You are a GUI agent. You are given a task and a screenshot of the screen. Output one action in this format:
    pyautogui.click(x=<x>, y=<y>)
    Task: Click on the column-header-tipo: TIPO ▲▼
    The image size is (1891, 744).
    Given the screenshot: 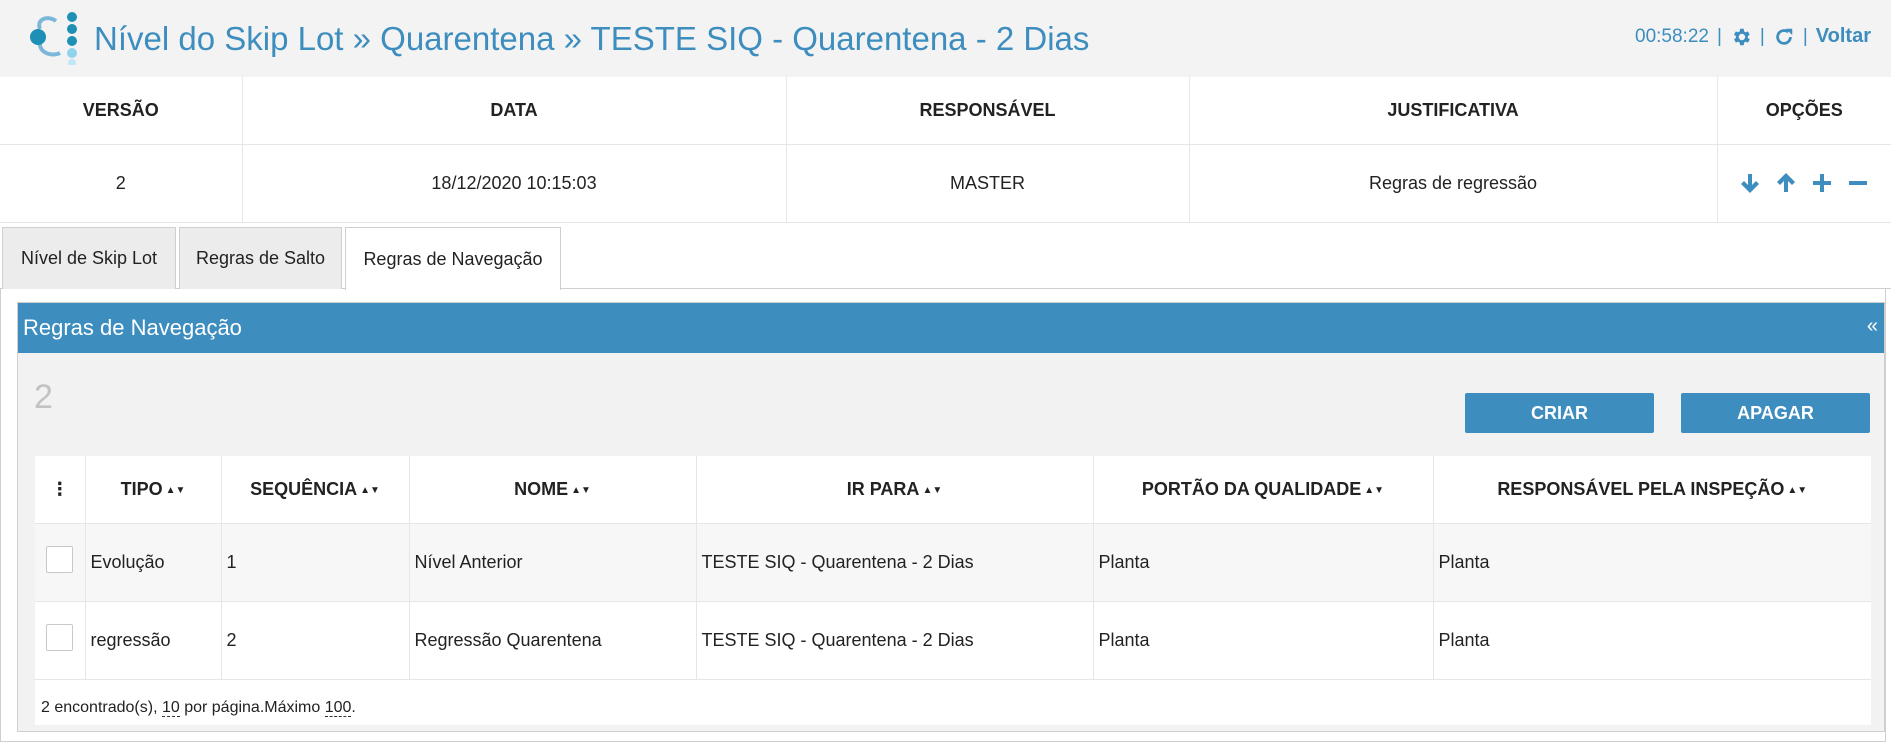 What is the action you would take?
    pyautogui.click(x=153, y=490)
    